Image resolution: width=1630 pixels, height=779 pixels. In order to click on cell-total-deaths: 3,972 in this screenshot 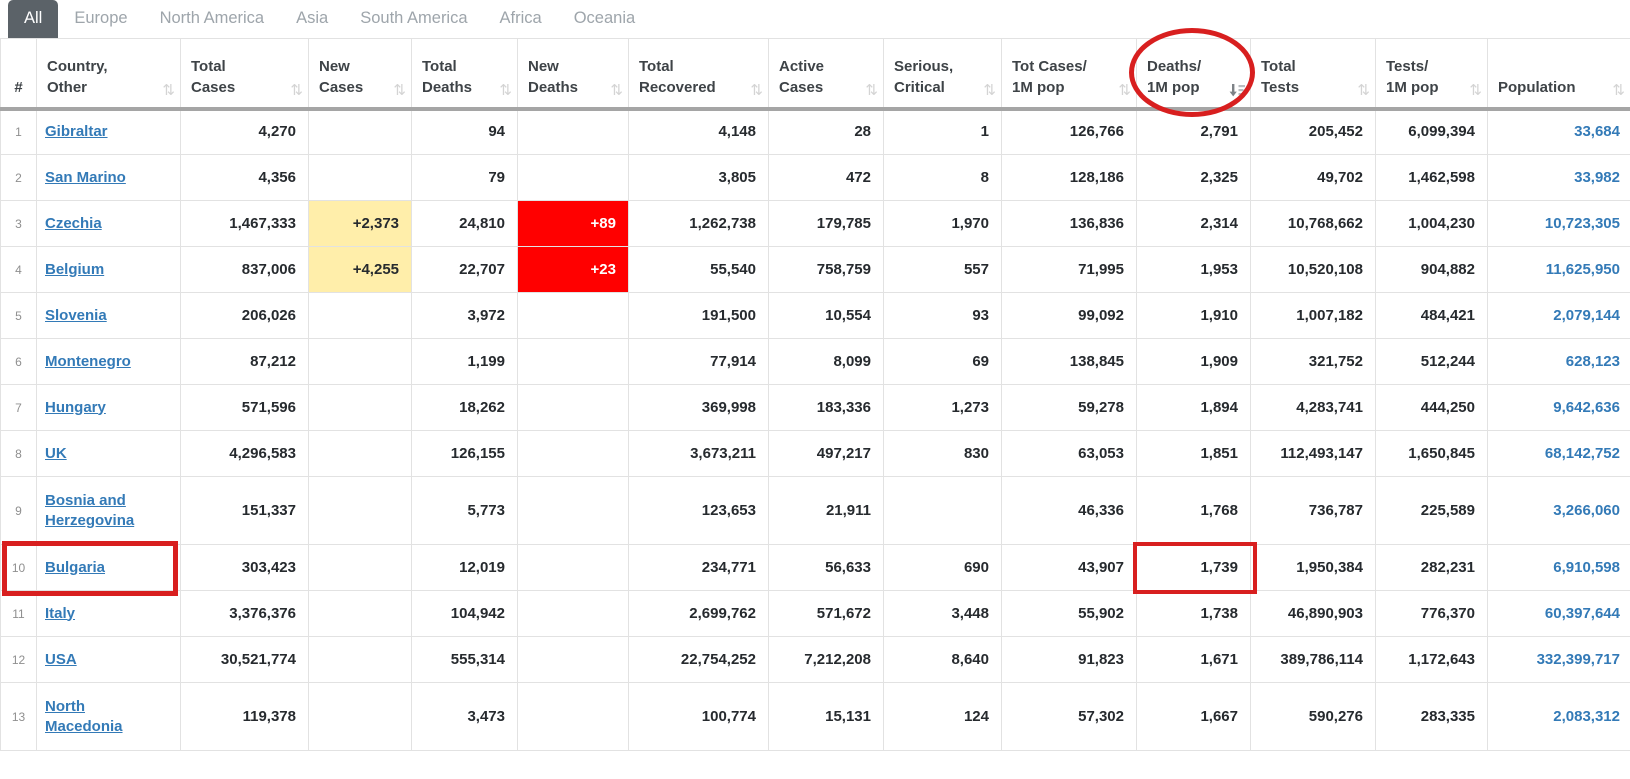, I will do `click(464, 315)`.